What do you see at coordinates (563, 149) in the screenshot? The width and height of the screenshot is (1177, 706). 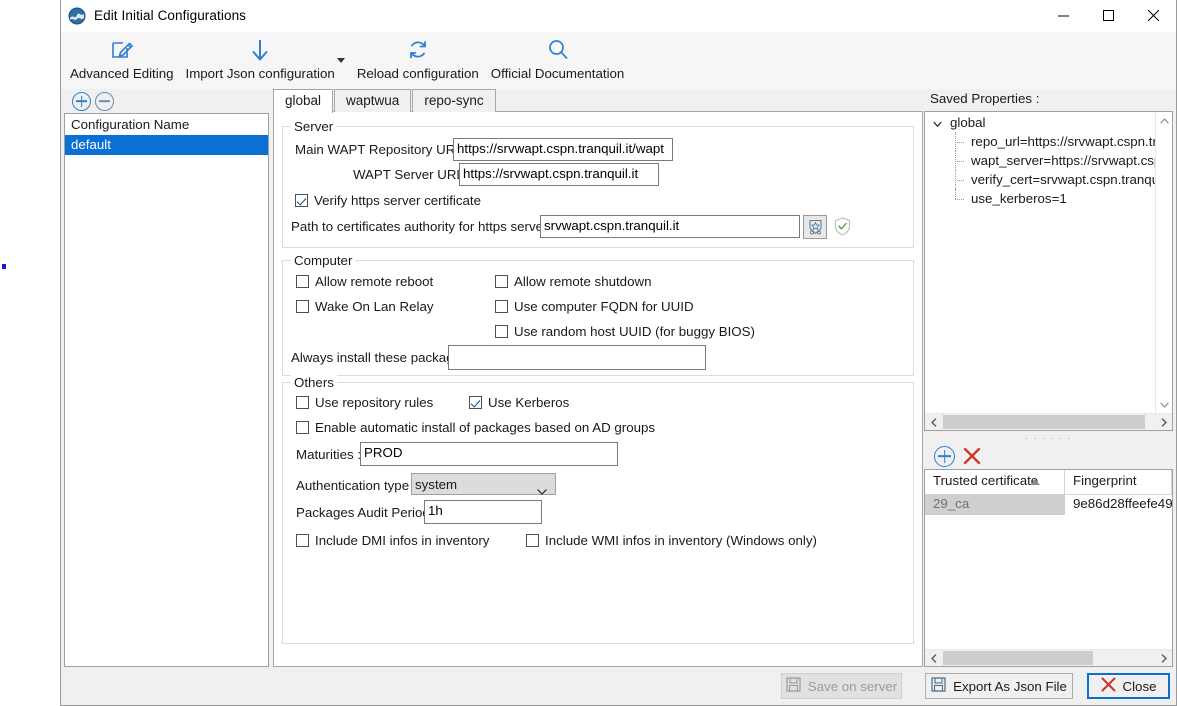 I see `main-repo-url-input: https://srvwapt.cspn.tranquil.it/wapt` at bounding box center [563, 149].